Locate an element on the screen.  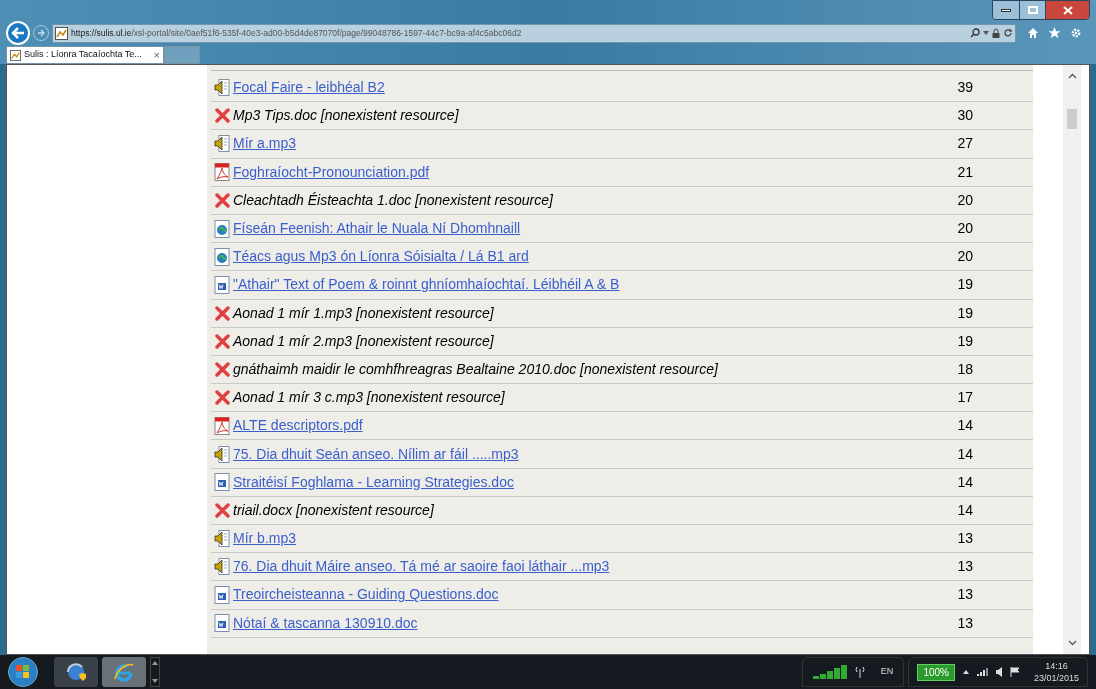
resource-count: 27 is located at coordinates (965, 144).